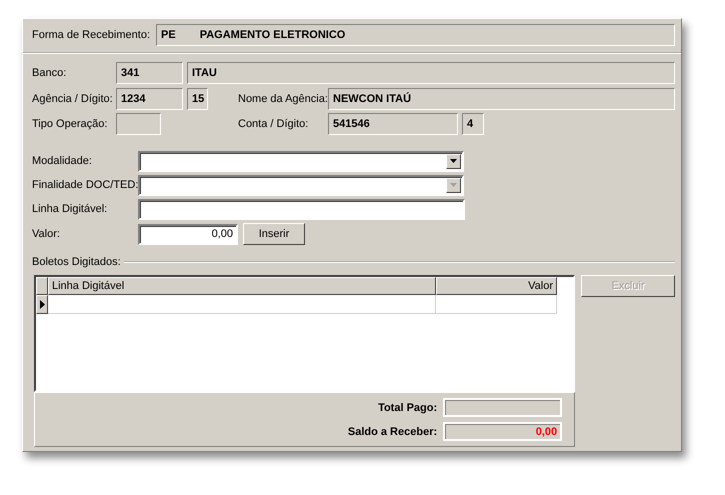 This screenshot has height=495, width=725. Describe the element at coordinates (70, 124) in the screenshot. I see `field-label: Tipo Operação:` at that location.